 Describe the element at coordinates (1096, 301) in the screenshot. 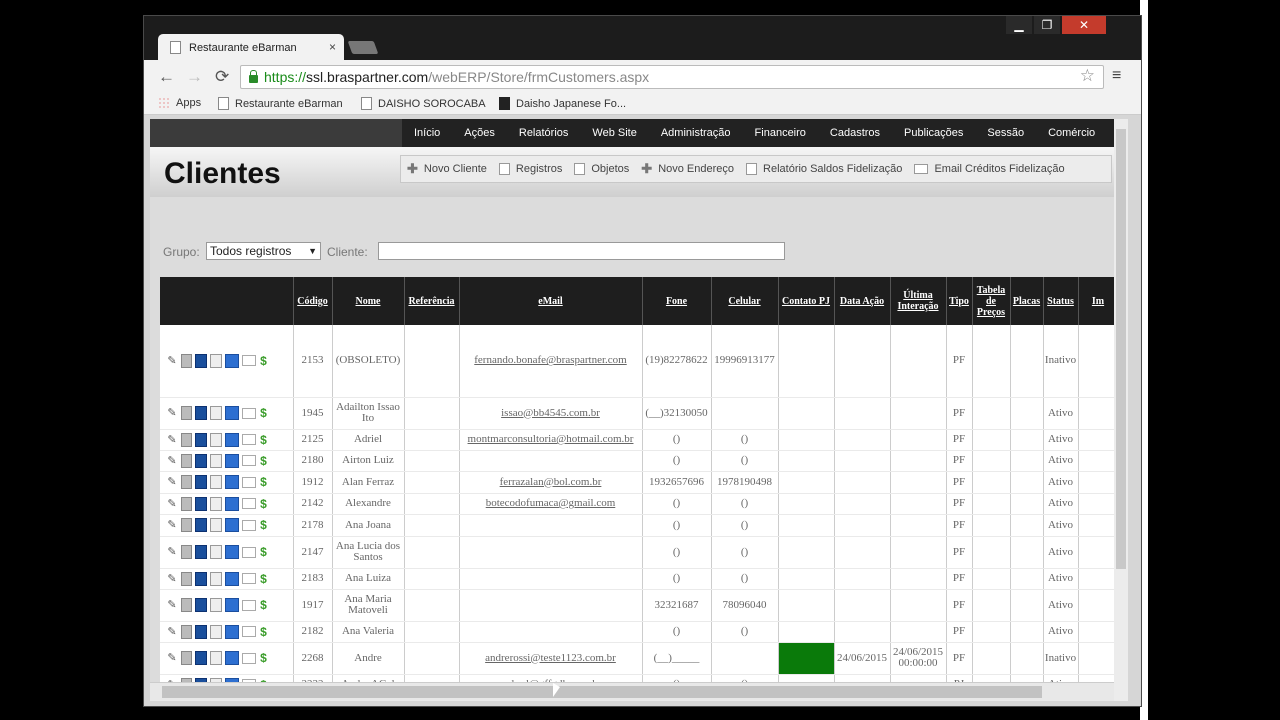

I see `header-imagem: Im` at that location.